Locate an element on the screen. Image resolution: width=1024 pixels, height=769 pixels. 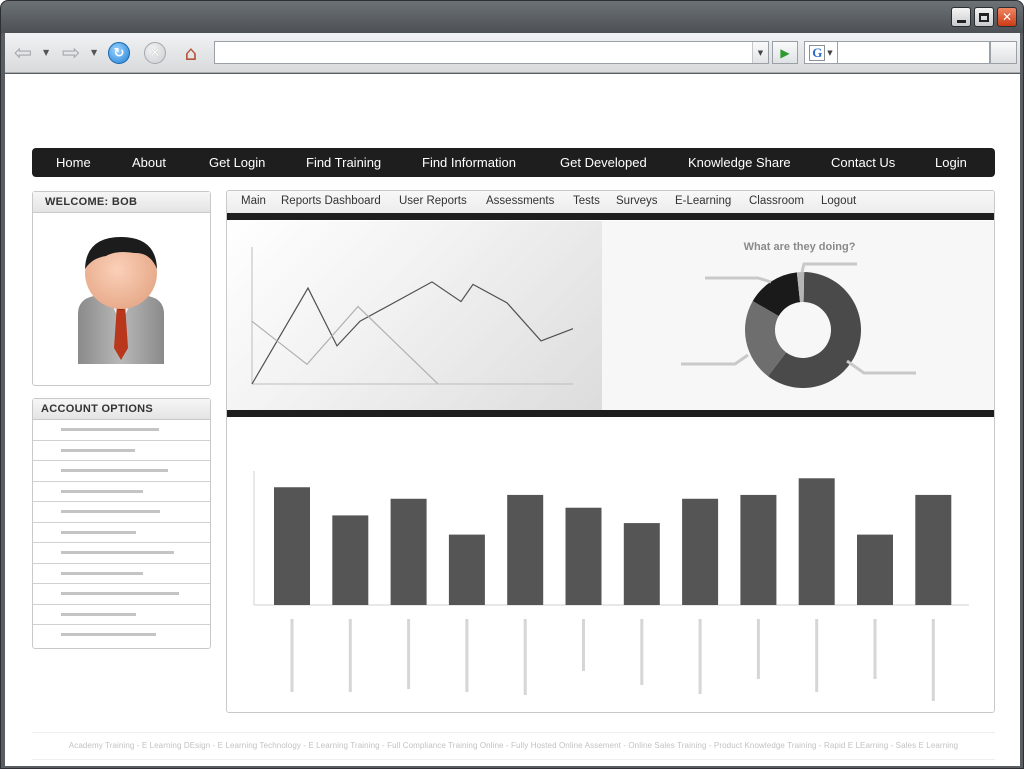
search-input is located at coordinates (914, 52).